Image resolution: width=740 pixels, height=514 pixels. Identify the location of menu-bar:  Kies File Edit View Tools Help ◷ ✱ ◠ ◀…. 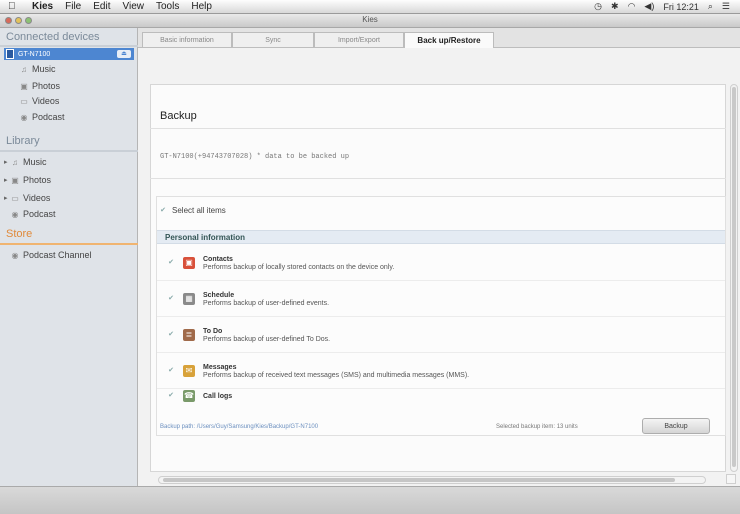
(370, 7).